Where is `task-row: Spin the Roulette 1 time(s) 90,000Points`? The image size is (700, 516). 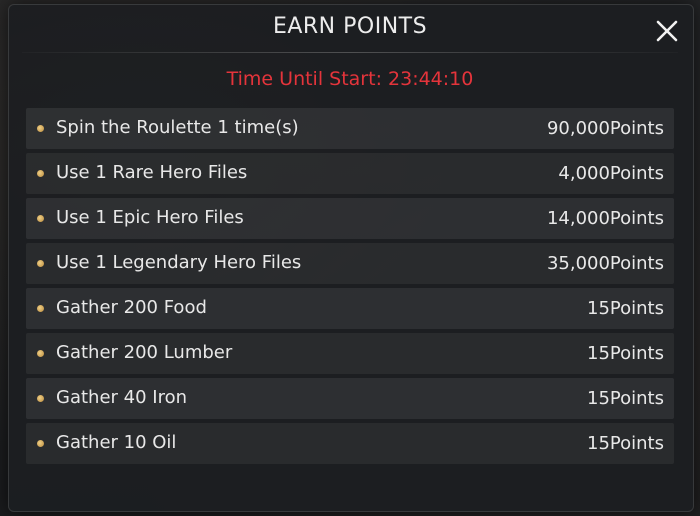
task-row: Spin the Roulette 1 time(s) 90,000Points is located at coordinates (350, 128).